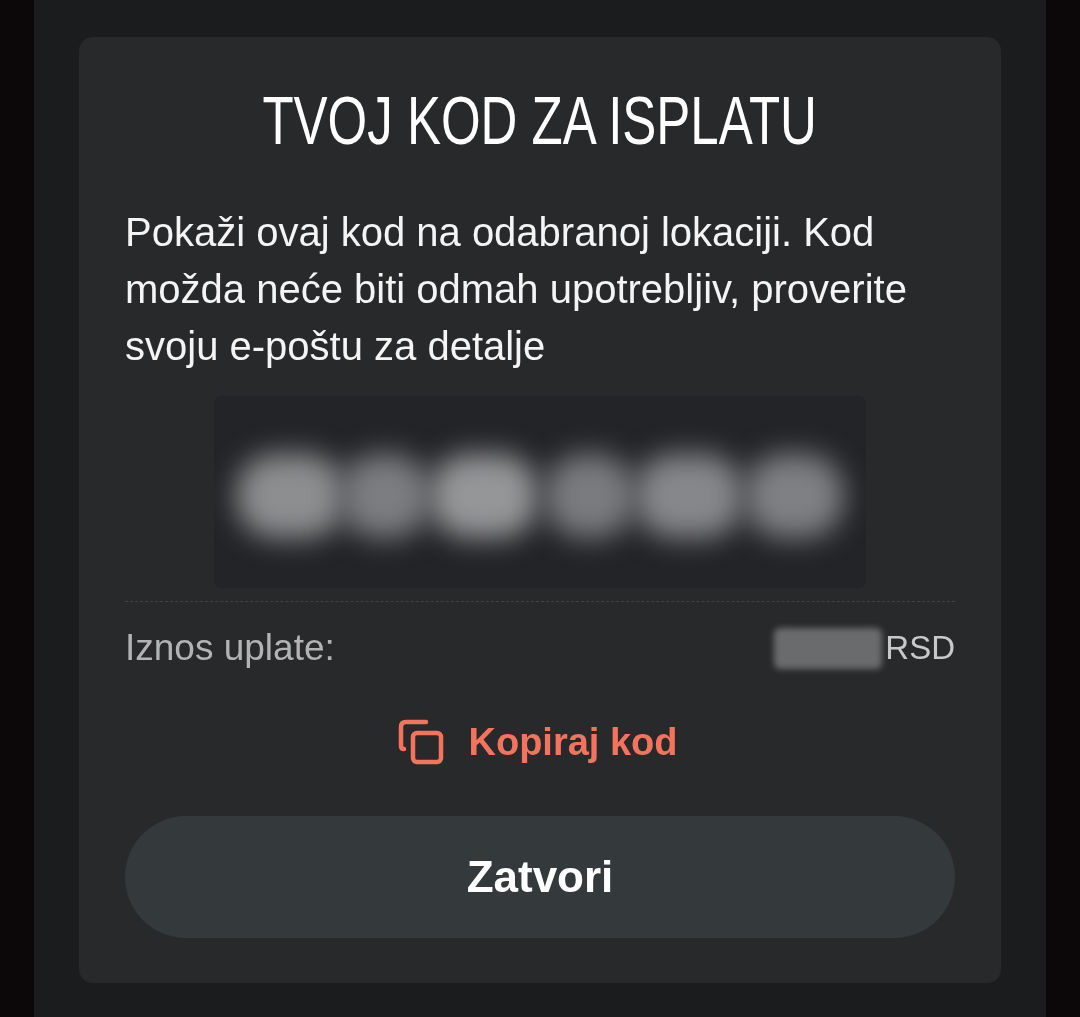 This screenshot has width=1080, height=1017. Describe the element at coordinates (230, 648) in the screenshot. I see `amount-label: Iznos uplate:` at that location.